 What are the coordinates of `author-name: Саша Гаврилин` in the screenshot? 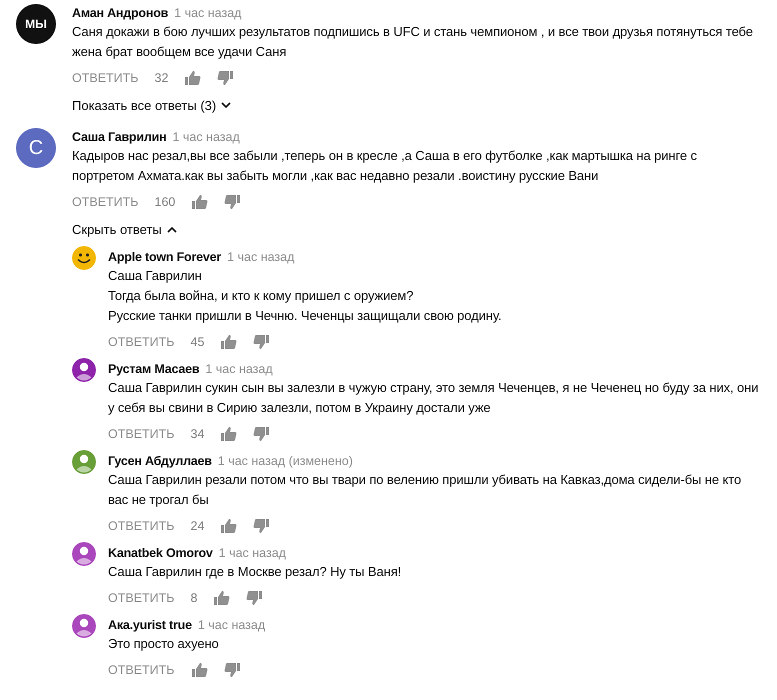 It's located at (119, 137).